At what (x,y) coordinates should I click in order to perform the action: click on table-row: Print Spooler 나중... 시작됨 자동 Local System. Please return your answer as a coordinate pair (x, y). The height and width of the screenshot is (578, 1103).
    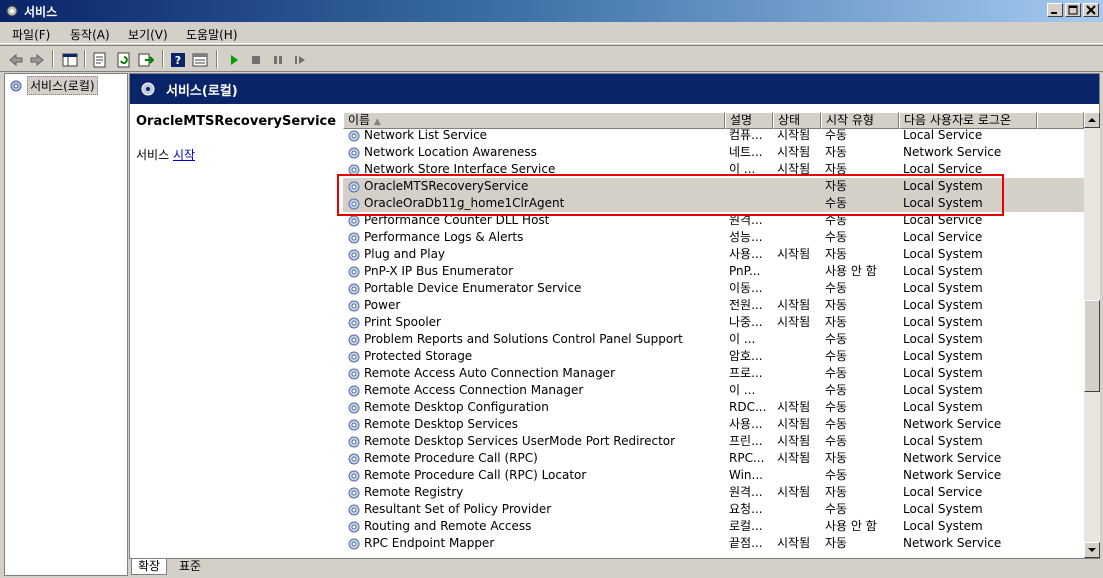
    Looking at the image, I should click on (713, 322).